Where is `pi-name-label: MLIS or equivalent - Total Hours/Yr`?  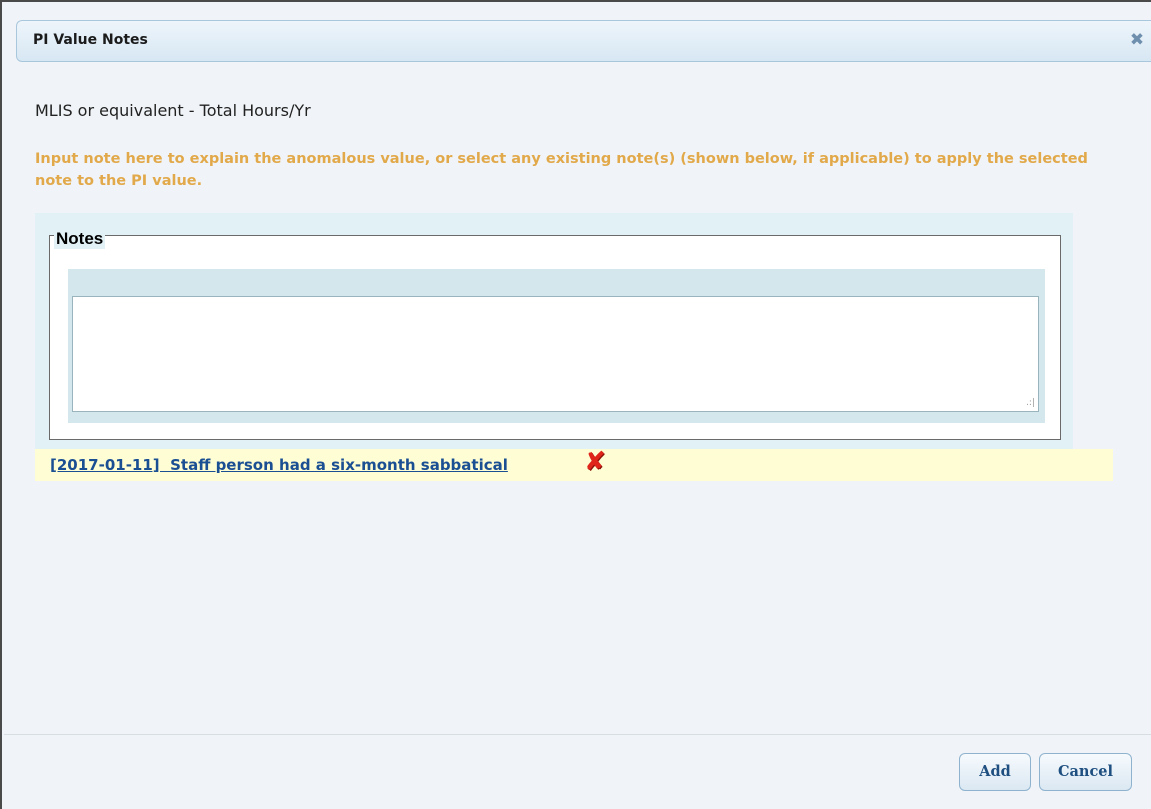
pi-name-label: MLIS or equivalent - Total Hours/Yr is located at coordinates (173, 110).